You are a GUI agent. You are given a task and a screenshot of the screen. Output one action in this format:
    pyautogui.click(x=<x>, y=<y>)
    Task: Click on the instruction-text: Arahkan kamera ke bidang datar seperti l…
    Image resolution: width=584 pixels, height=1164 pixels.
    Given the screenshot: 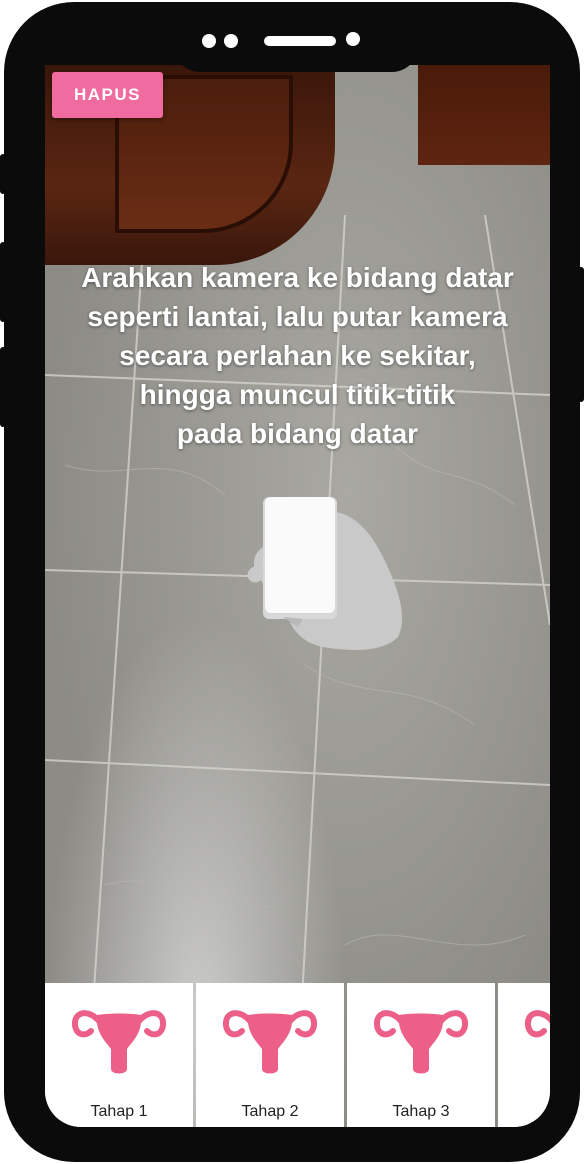 What is the action you would take?
    pyautogui.click(x=297, y=355)
    